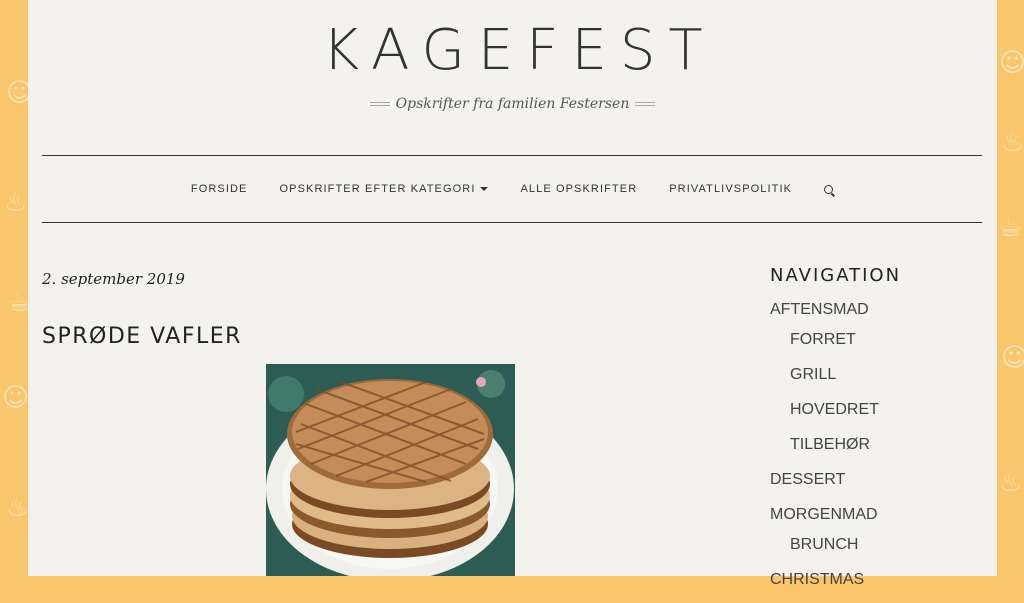 The image size is (1024, 603). Describe the element at coordinates (512, 50) in the screenshot. I see `site-title: KAGEFEST` at that location.